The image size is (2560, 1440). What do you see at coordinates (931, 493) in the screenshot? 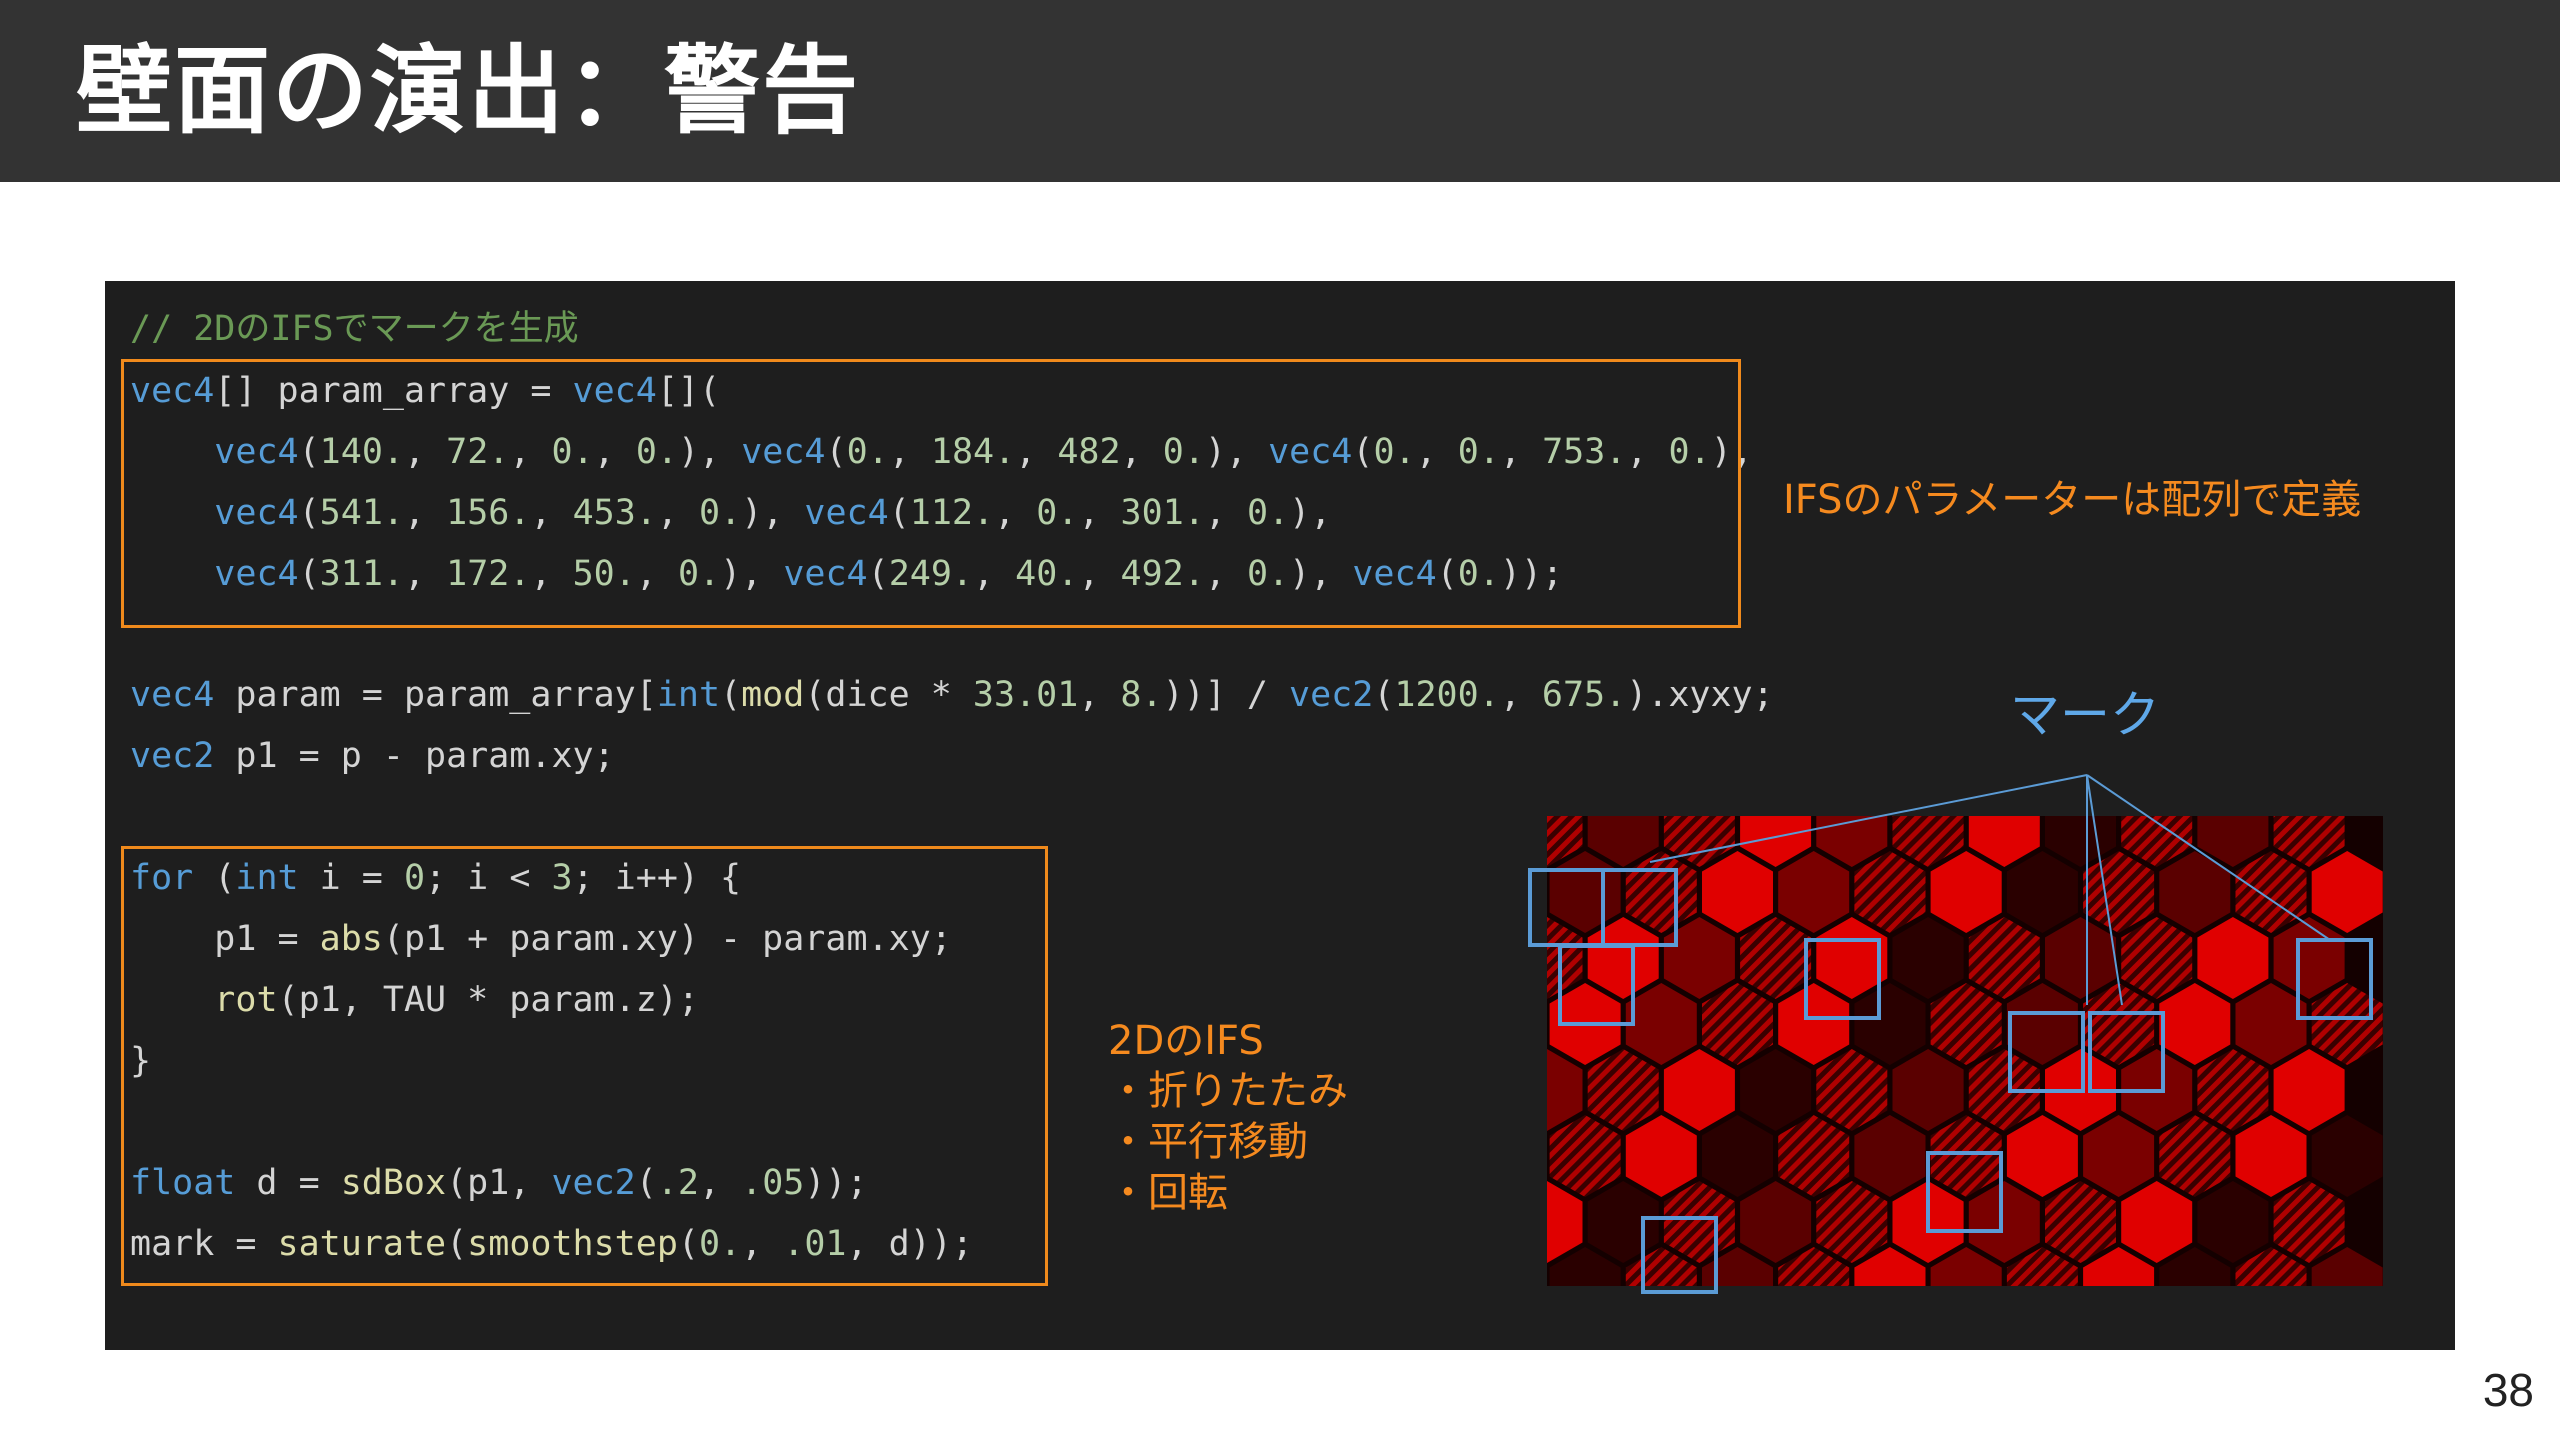
I see `param-array-highlight` at bounding box center [931, 493].